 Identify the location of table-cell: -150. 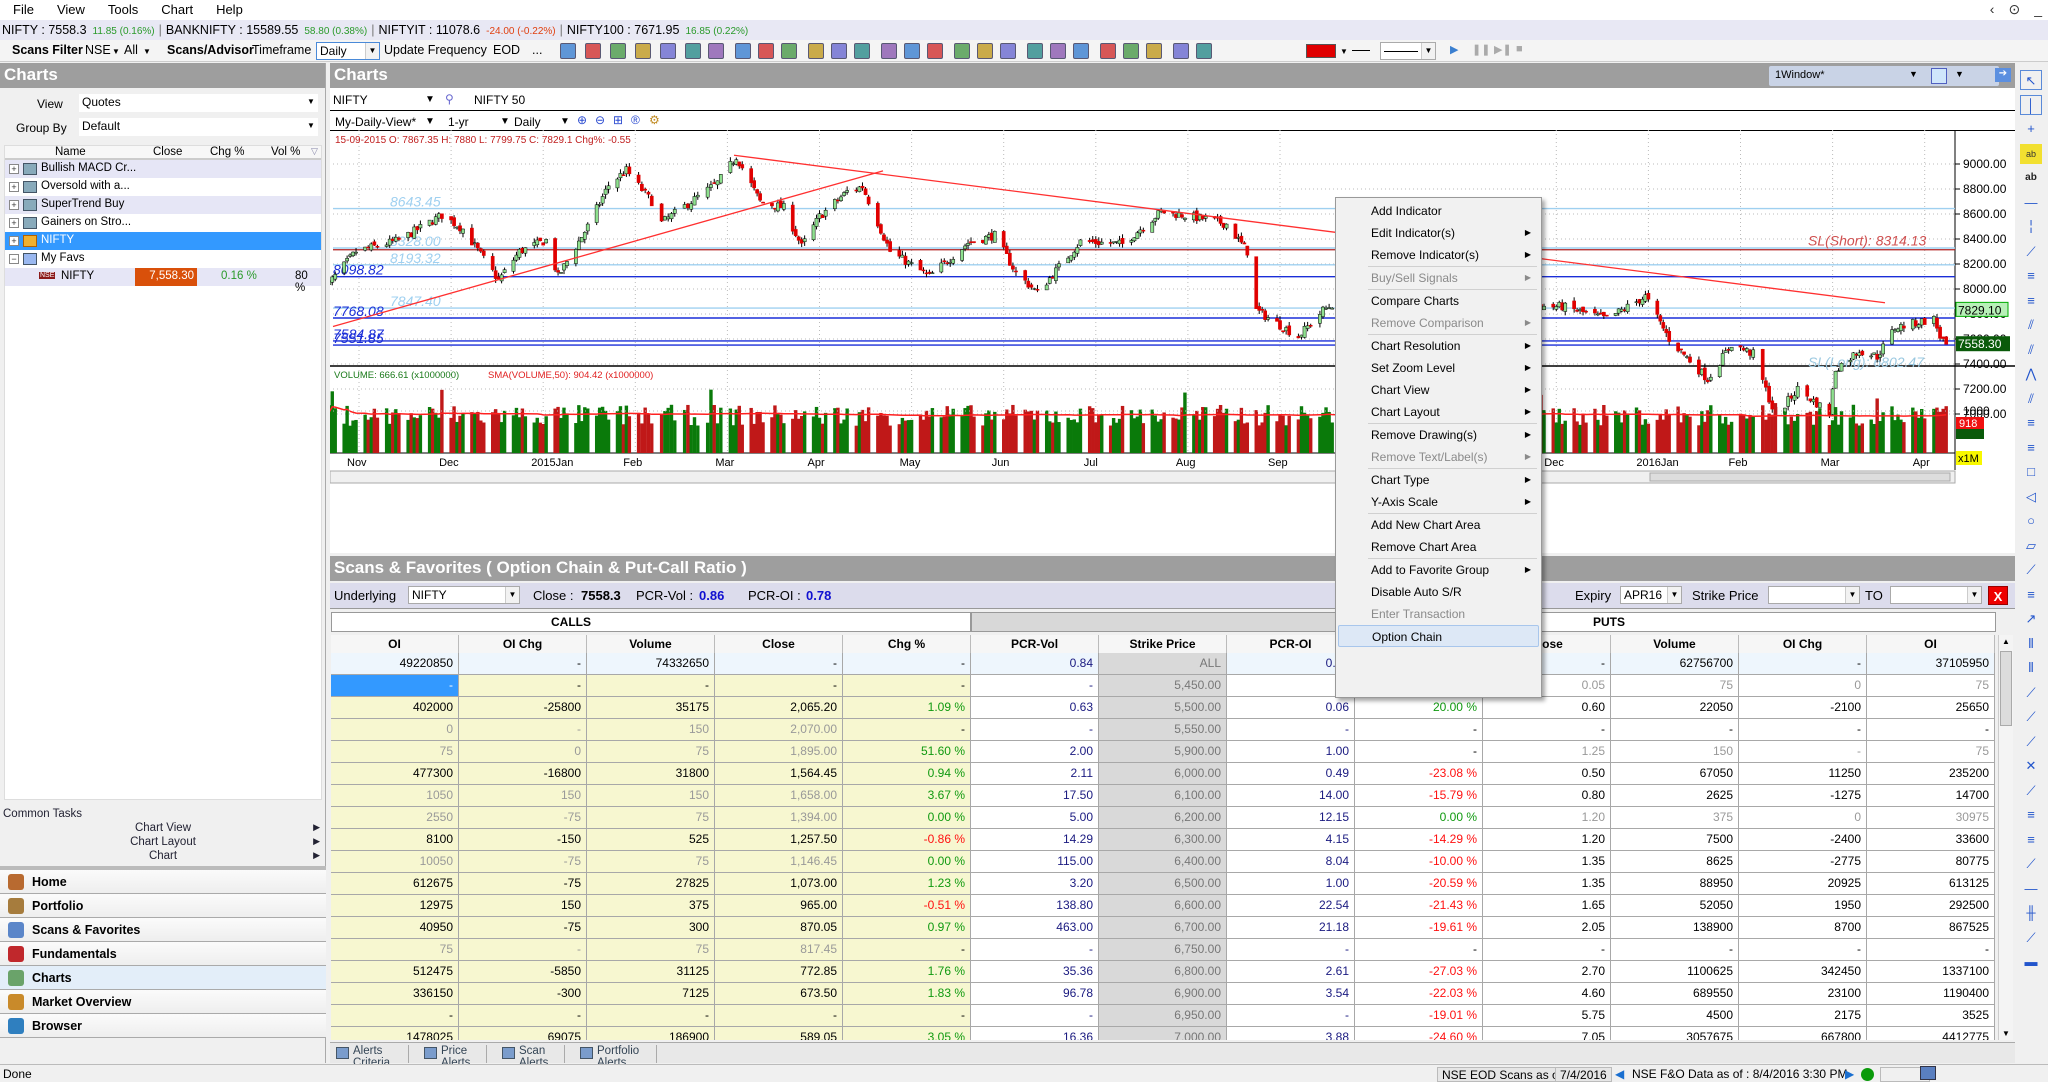
(523, 840).